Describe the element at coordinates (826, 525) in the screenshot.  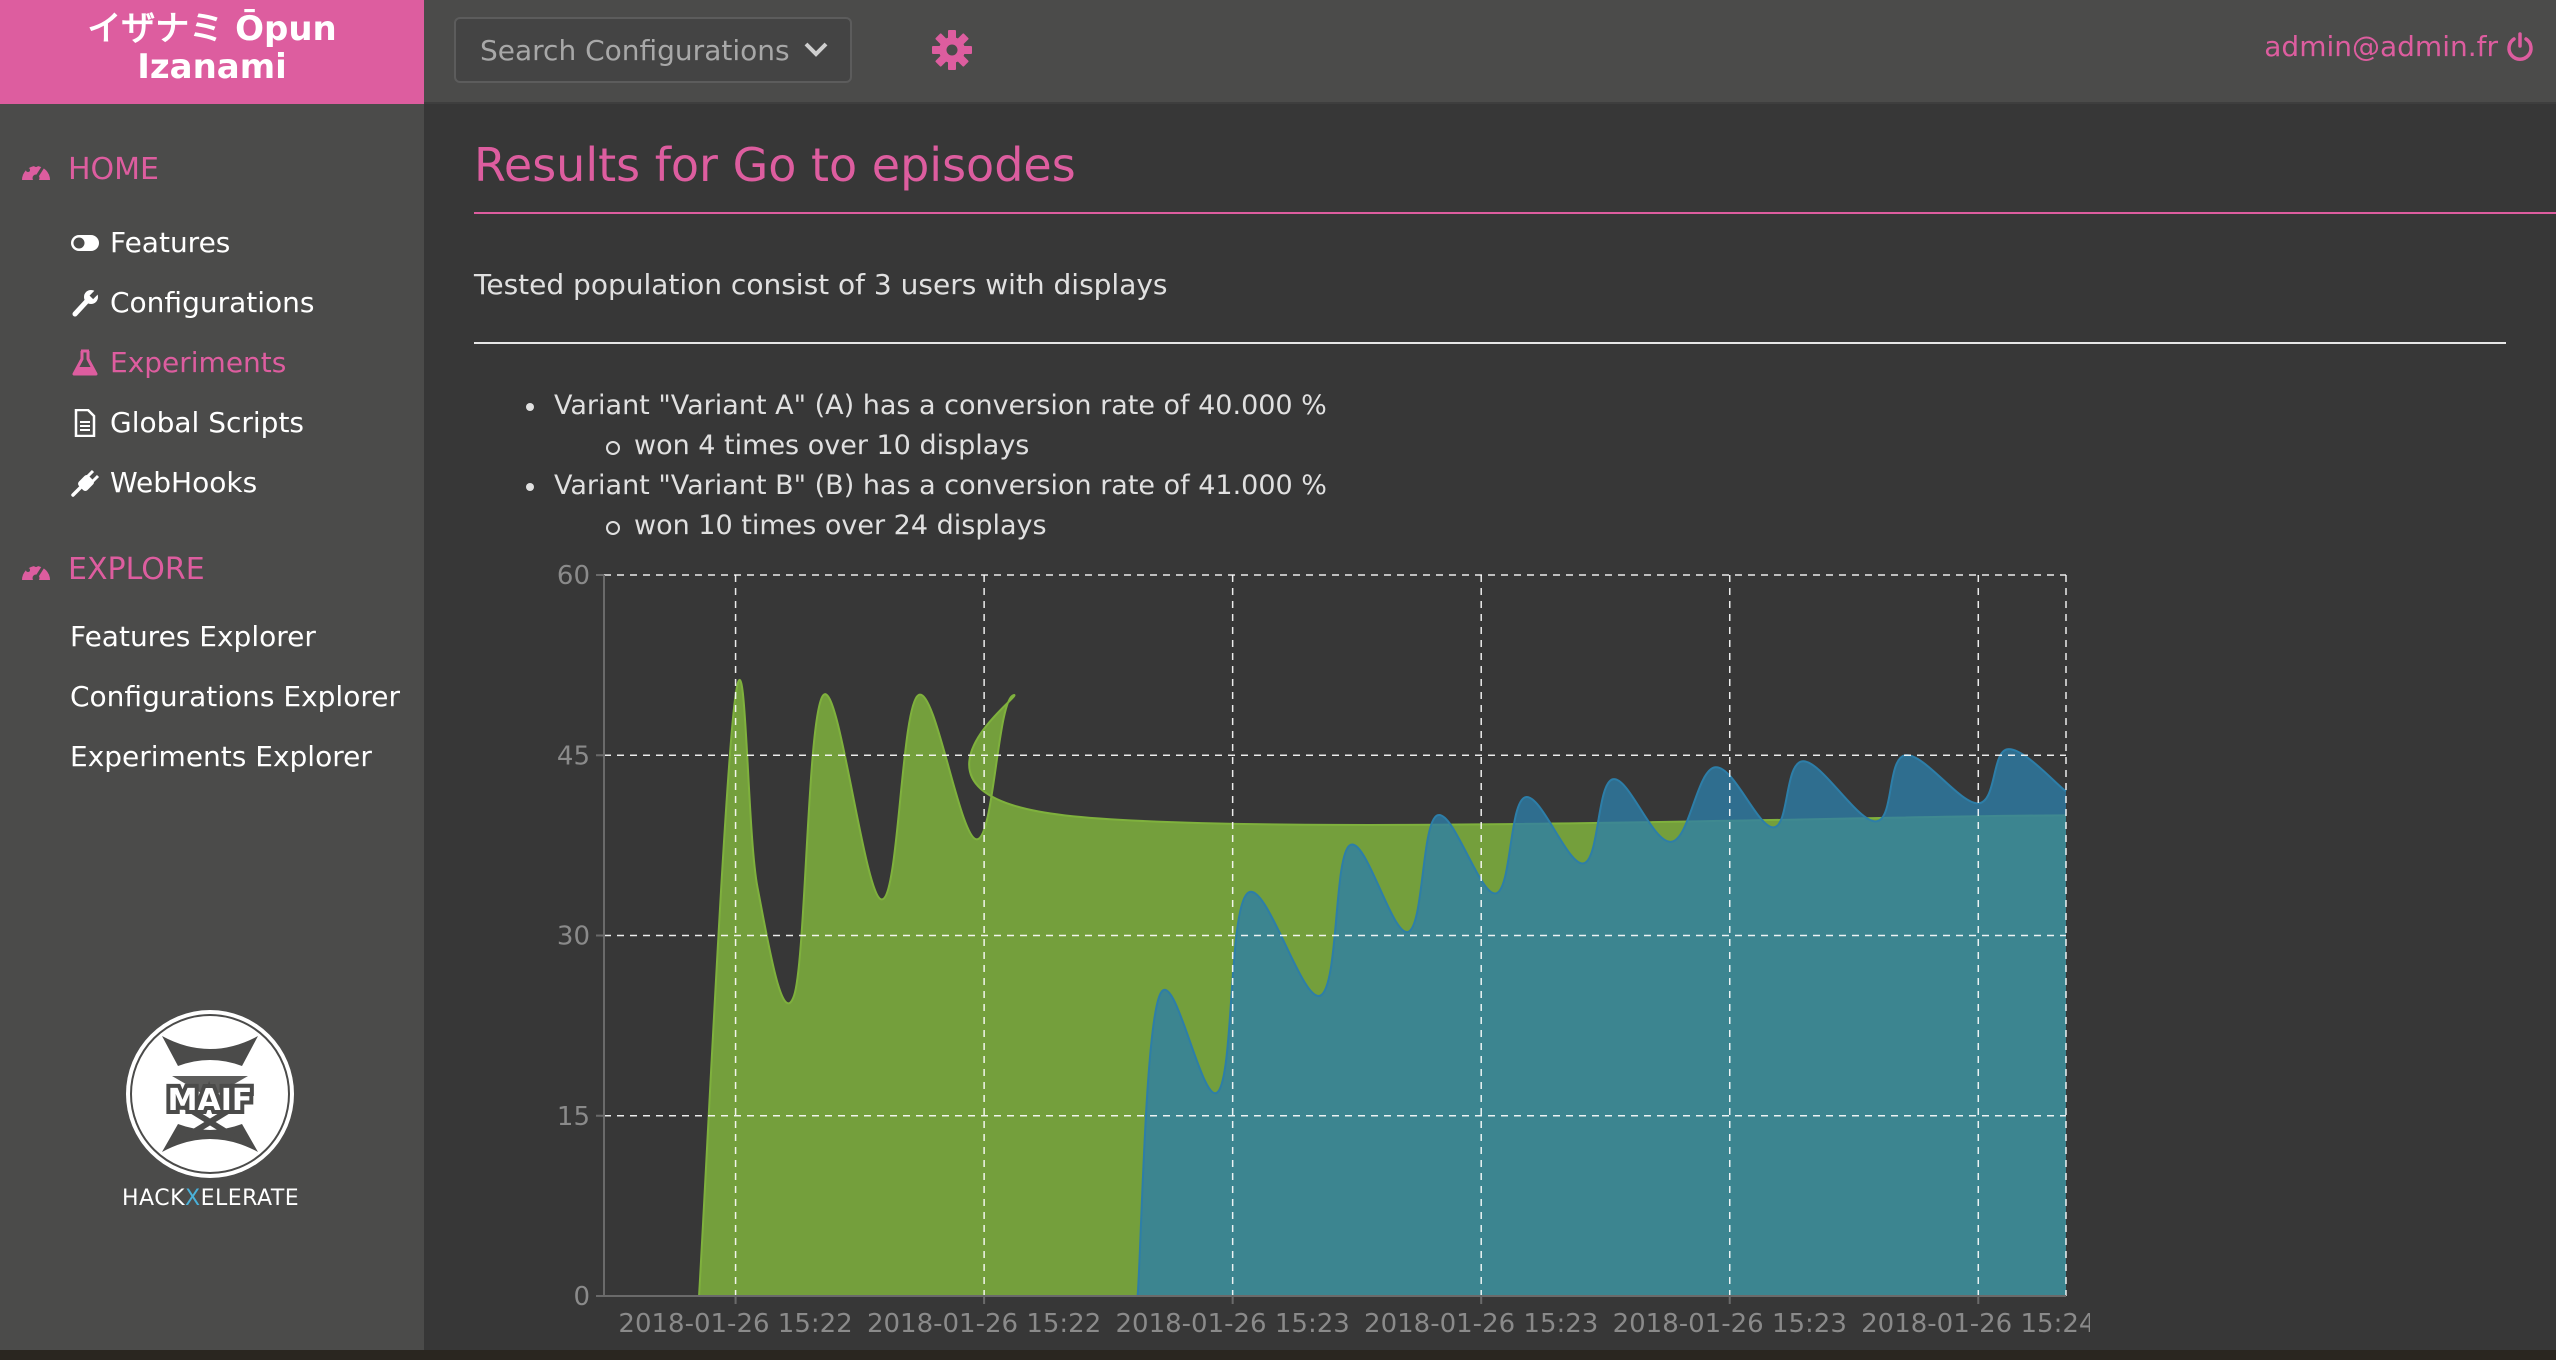
I see `variant-b-detail: won 10 times over 24 displays` at that location.